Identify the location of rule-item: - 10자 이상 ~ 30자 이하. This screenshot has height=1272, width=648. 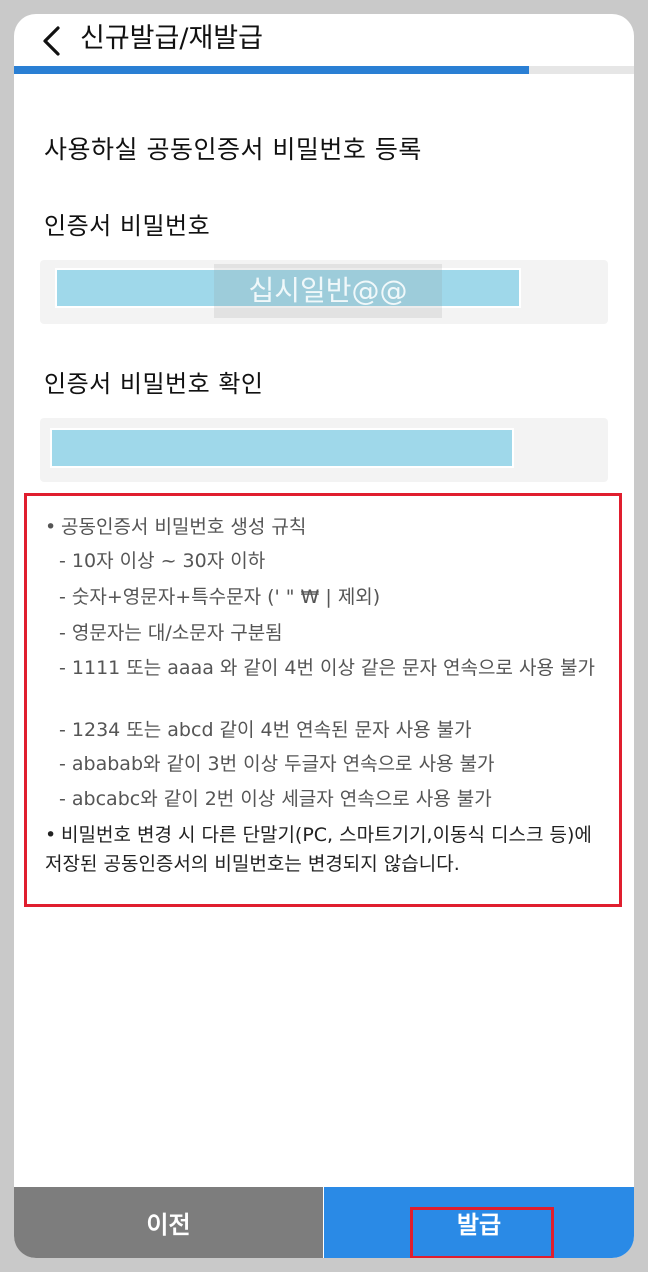
(162, 561).